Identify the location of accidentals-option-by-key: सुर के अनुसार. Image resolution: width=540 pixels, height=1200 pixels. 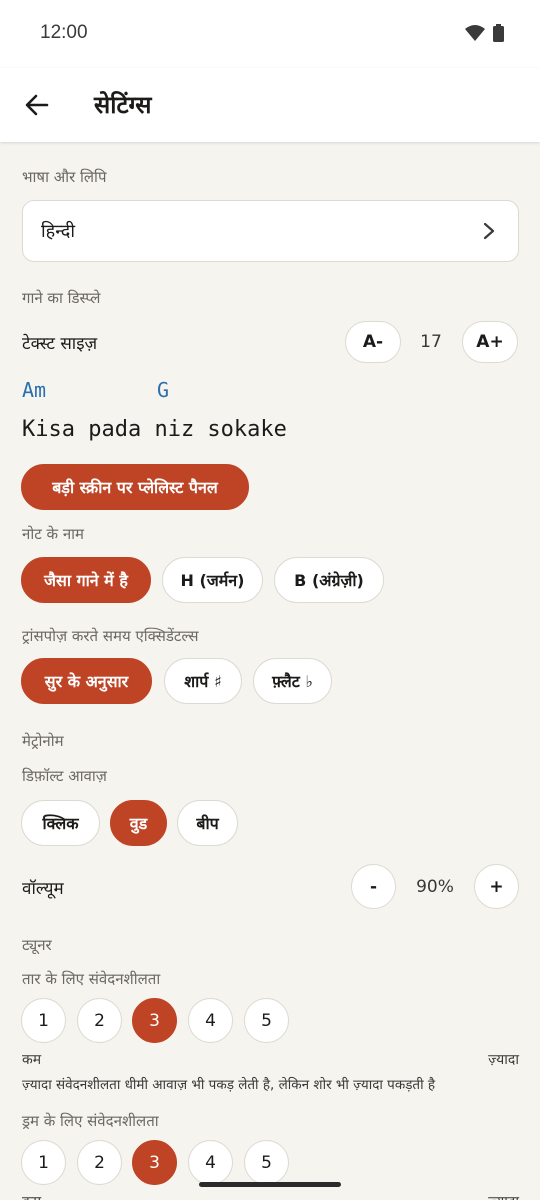
(86, 681).